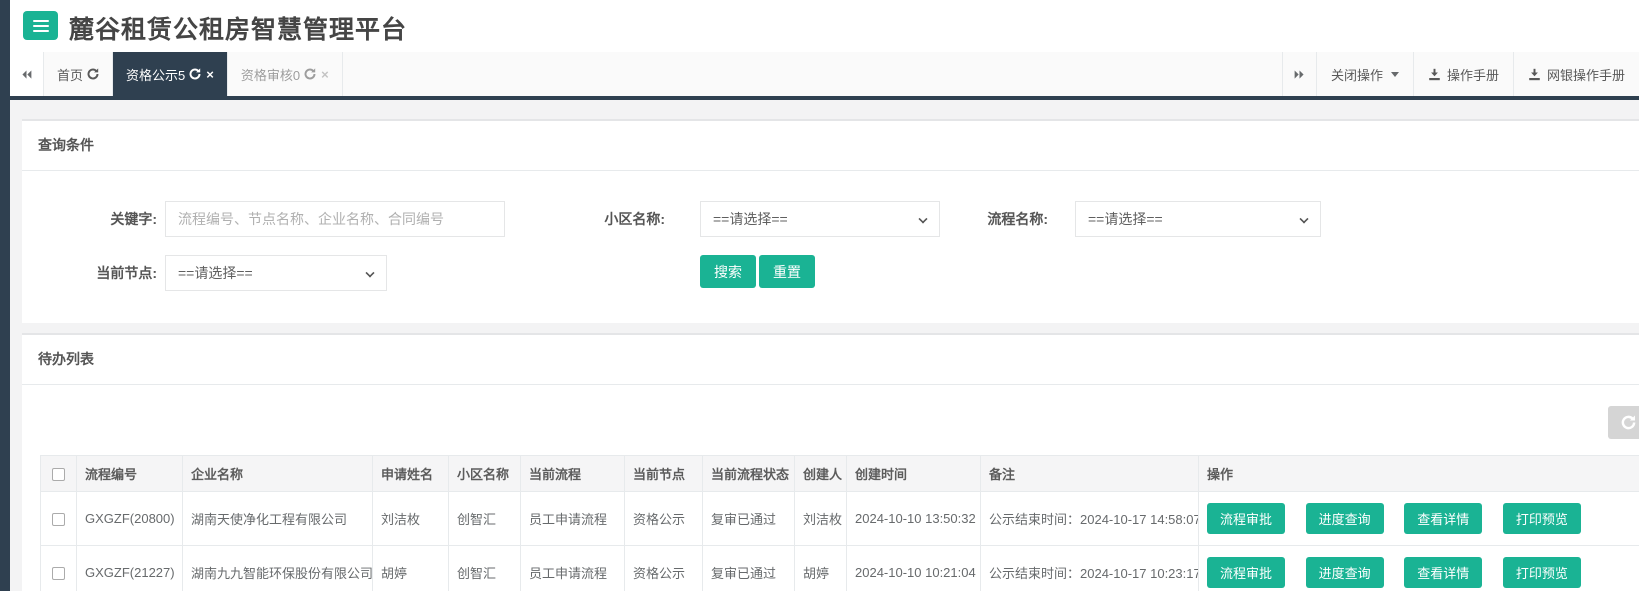  What do you see at coordinates (129, 473) in the screenshot?
I see `col-header-code: 流程编号` at bounding box center [129, 473].